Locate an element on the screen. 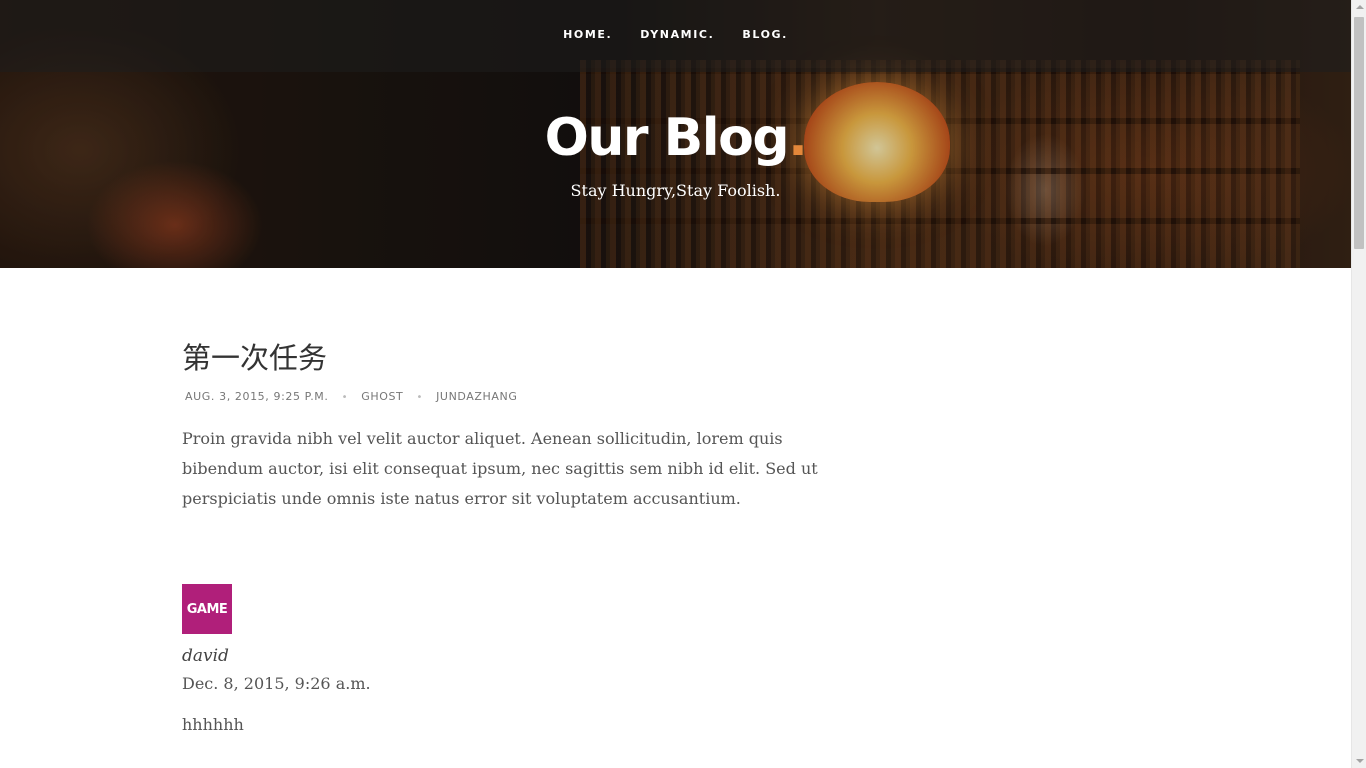 The height and width of the screenshot is (768, 1366). scroll-thumb is located at coordinates (1359, 133).